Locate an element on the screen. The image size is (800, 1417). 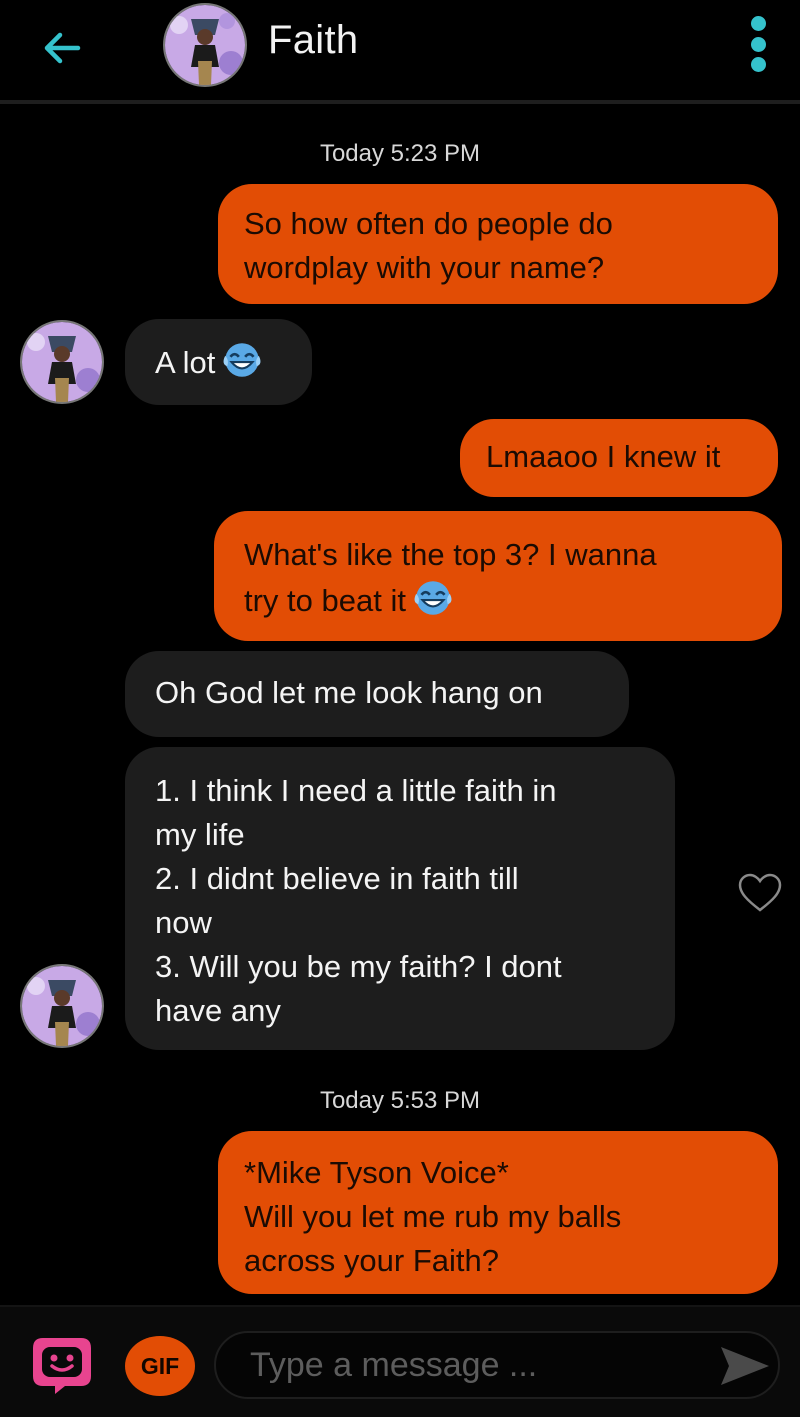
message-line: Oh God let me look hang on is located at coordinates (349, 692).